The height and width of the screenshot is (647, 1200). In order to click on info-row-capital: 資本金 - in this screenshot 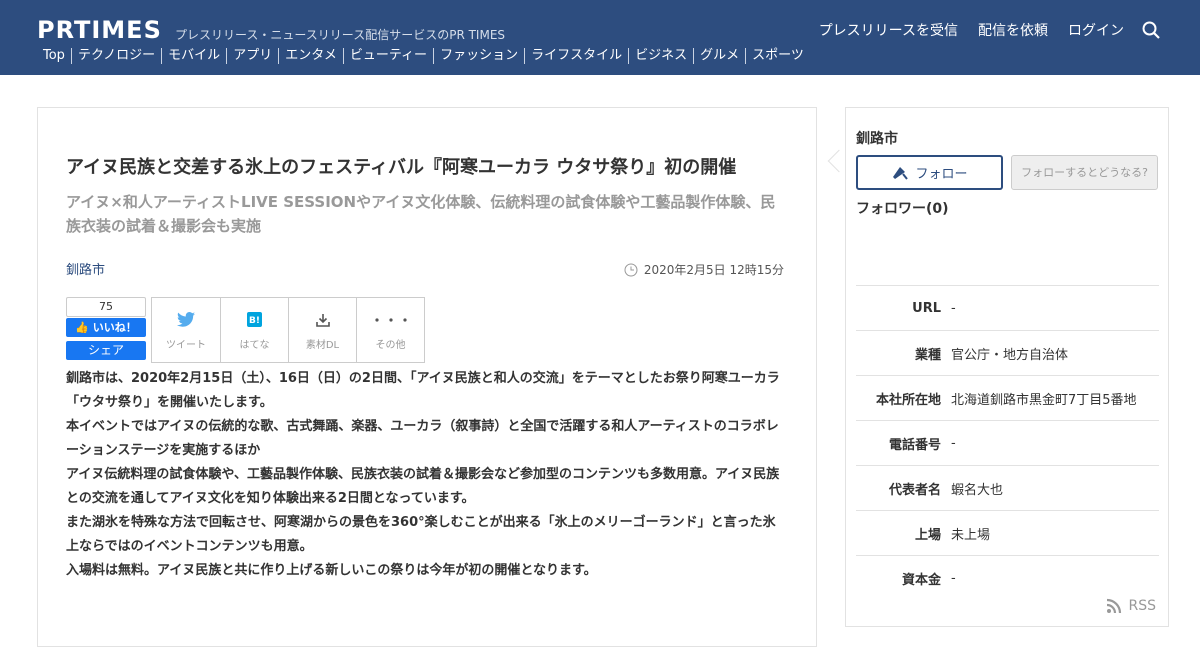, I will do `click(1007, 577)`.